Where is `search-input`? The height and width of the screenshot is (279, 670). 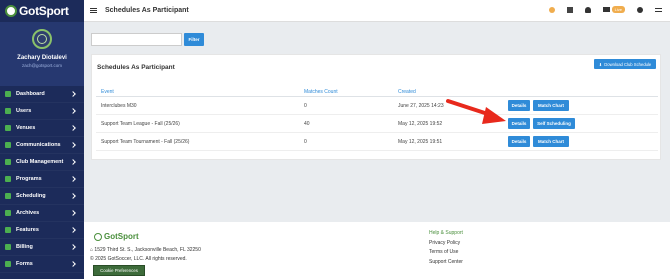
search-input is located at coordinates (136, 39).